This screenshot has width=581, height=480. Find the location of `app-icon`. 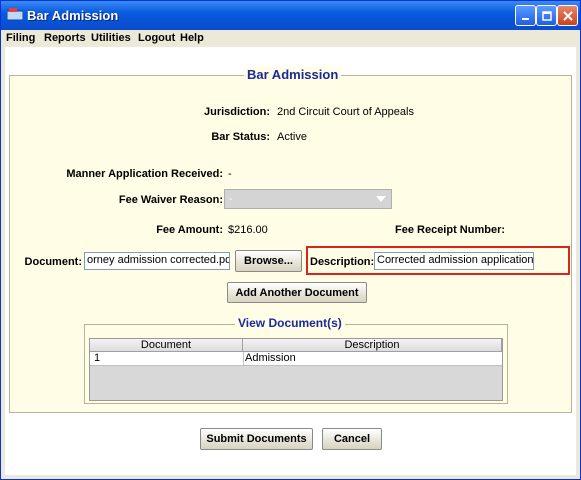

app-icon is located at coordinates (15, 14).